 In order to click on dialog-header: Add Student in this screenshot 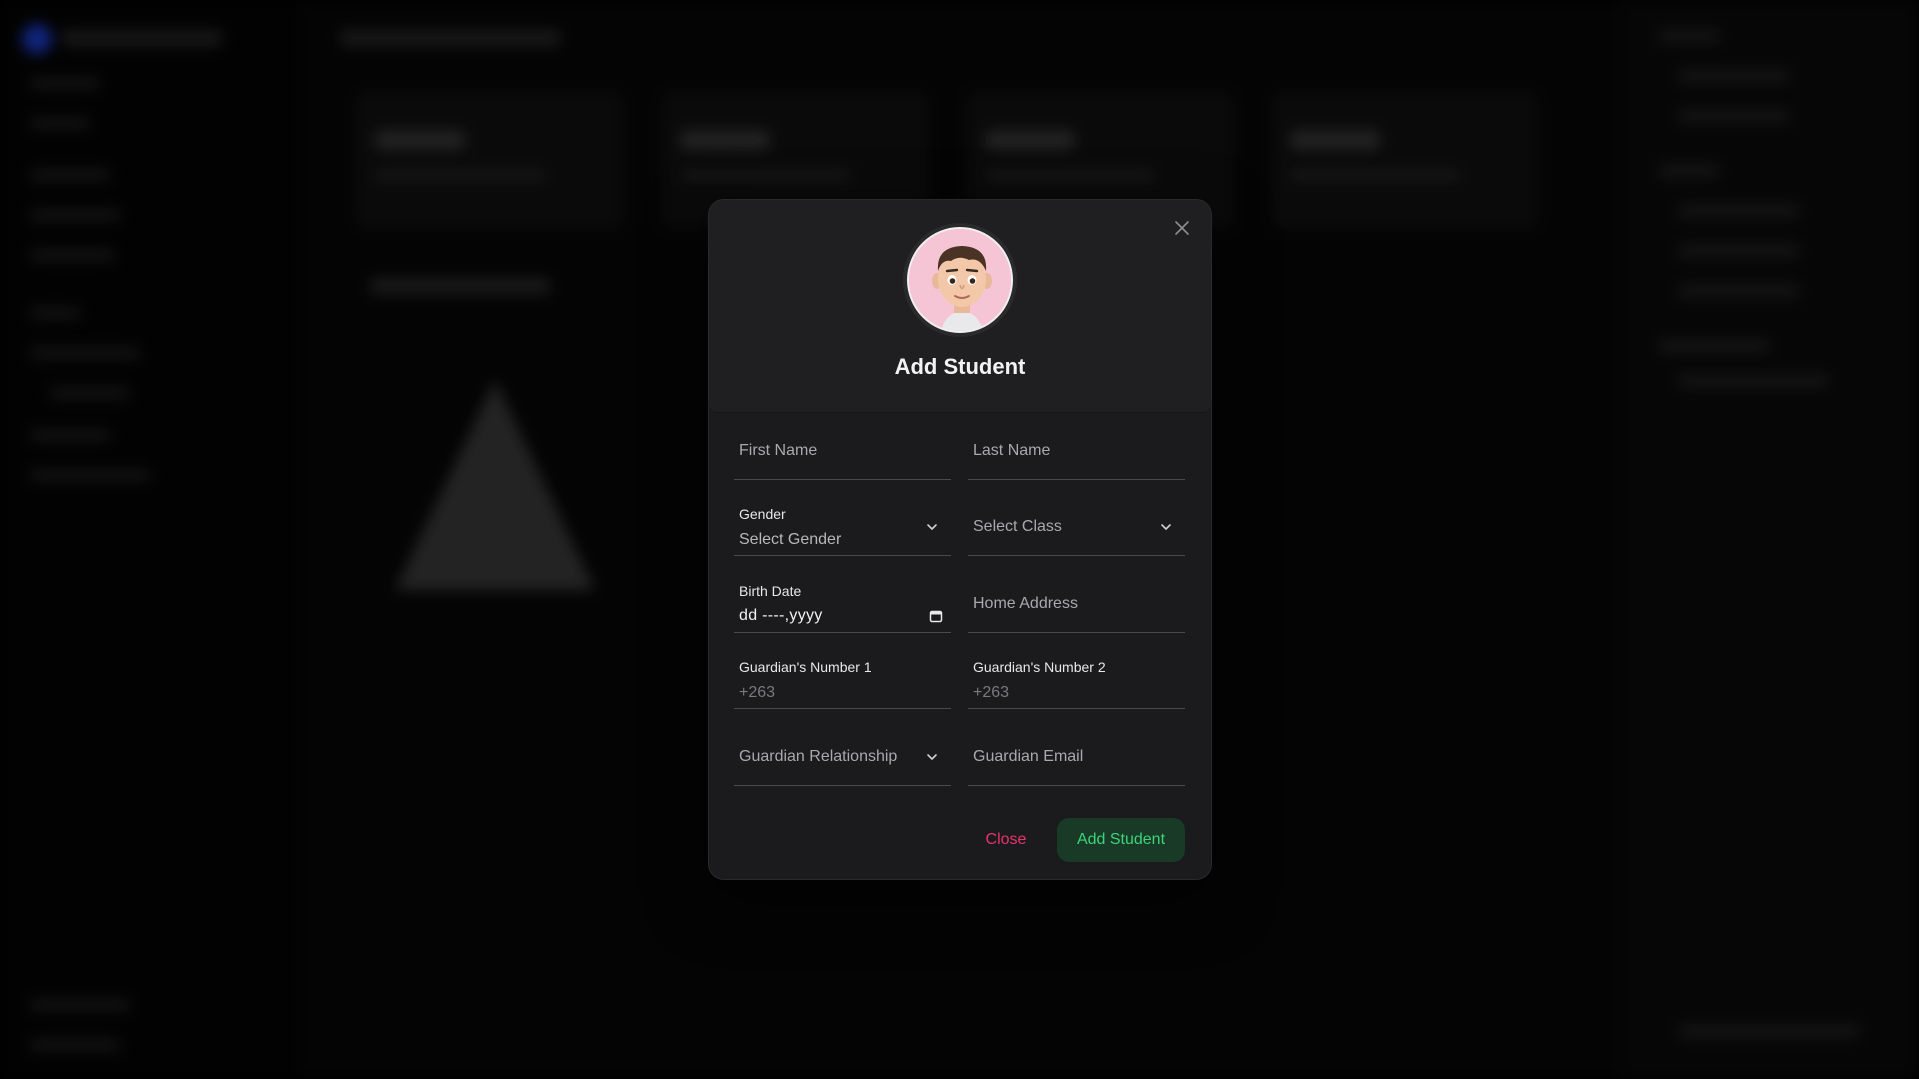, I will do `click(960, 306)`.